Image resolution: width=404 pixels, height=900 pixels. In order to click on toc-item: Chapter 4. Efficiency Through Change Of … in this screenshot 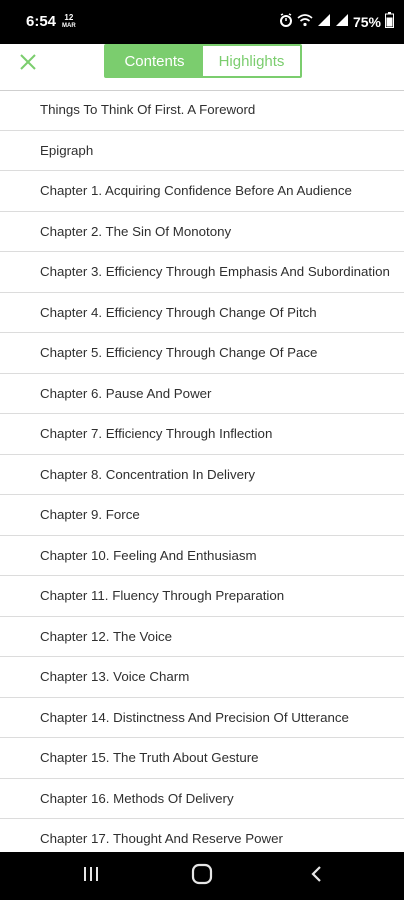, I will do `click(202, 313)`.